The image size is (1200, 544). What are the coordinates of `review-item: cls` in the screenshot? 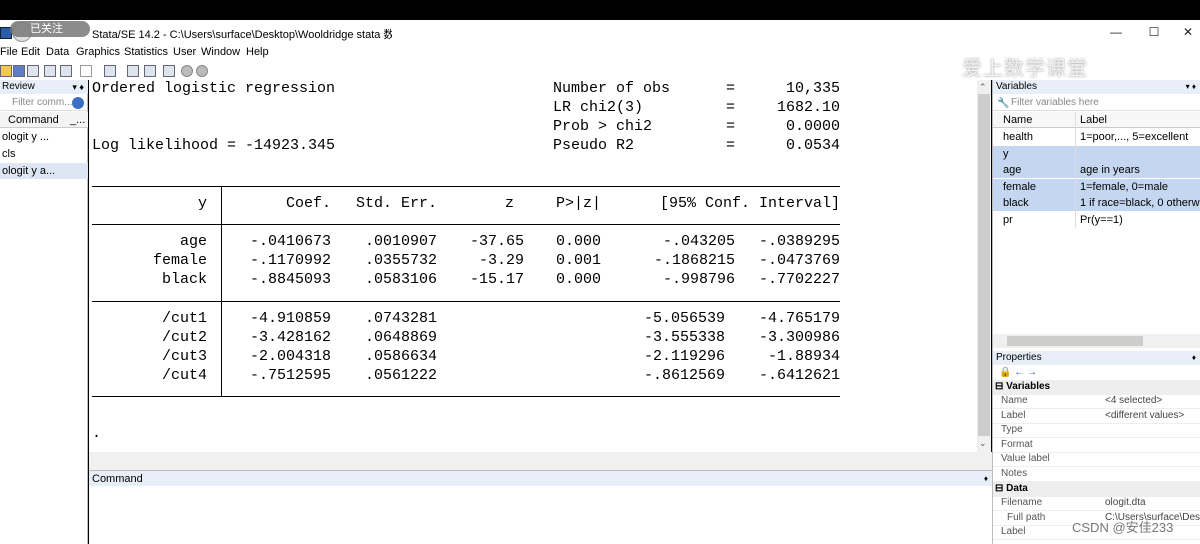 It's located at (44, 154).